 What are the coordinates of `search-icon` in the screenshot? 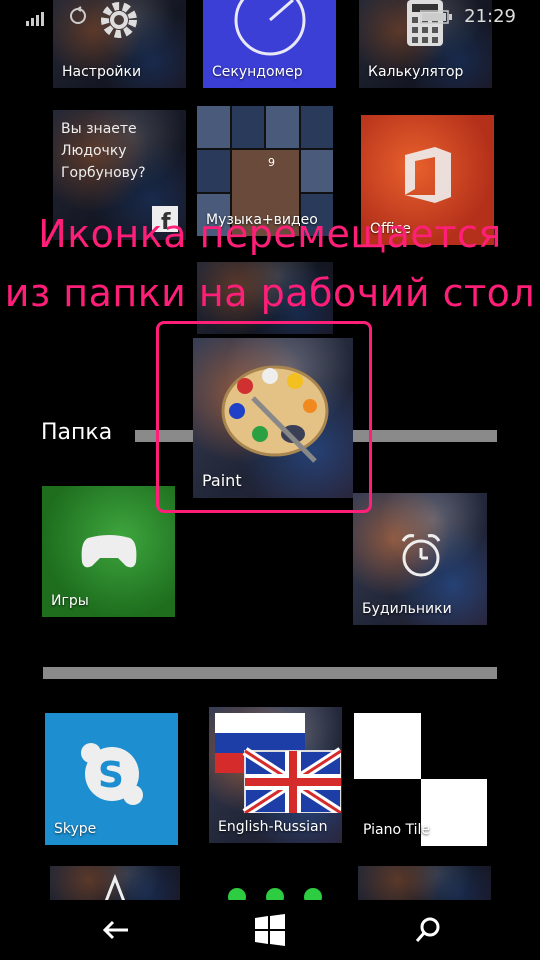 It's located at (427, 929).